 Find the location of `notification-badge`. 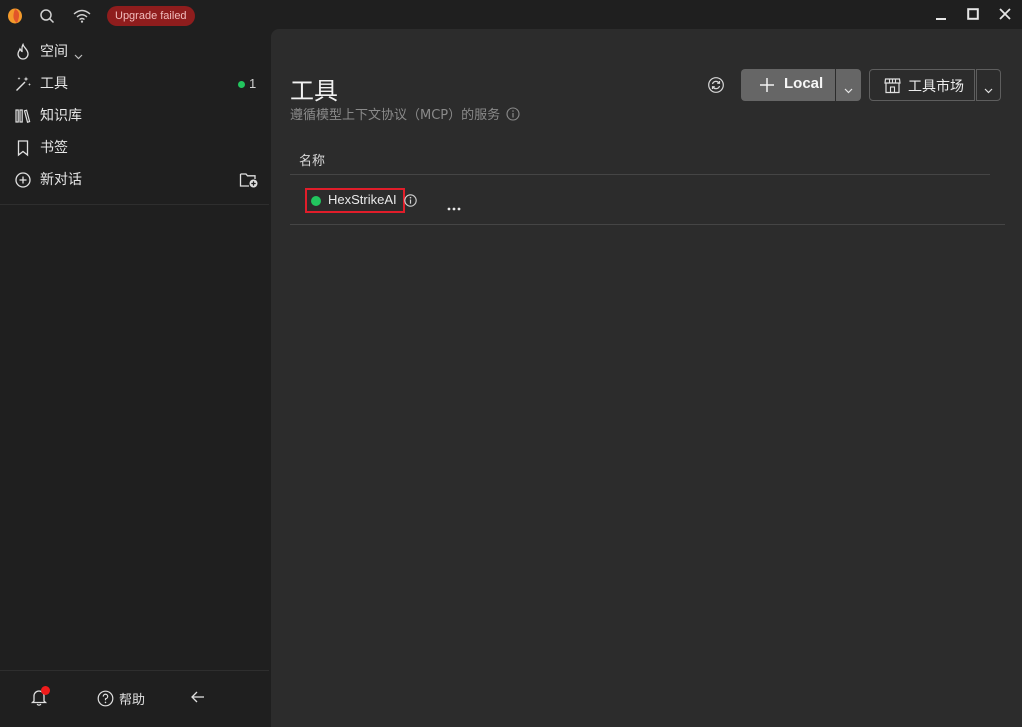

notification-badge is located at coordinates (45, 690).